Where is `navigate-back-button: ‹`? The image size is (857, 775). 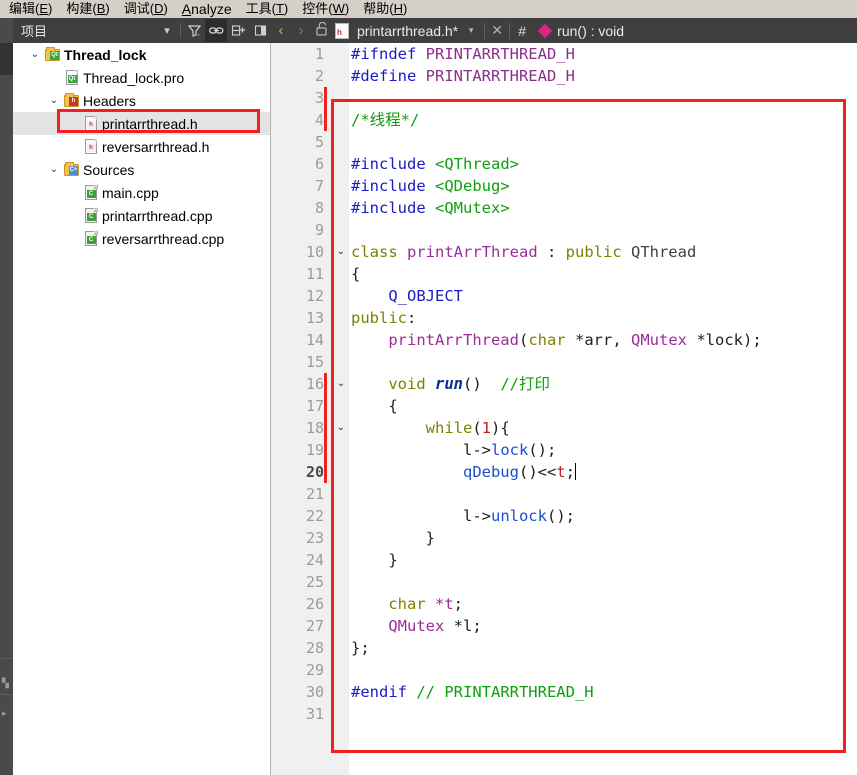 navigate-back-button: ‹ is located at coordinates (281, 30).